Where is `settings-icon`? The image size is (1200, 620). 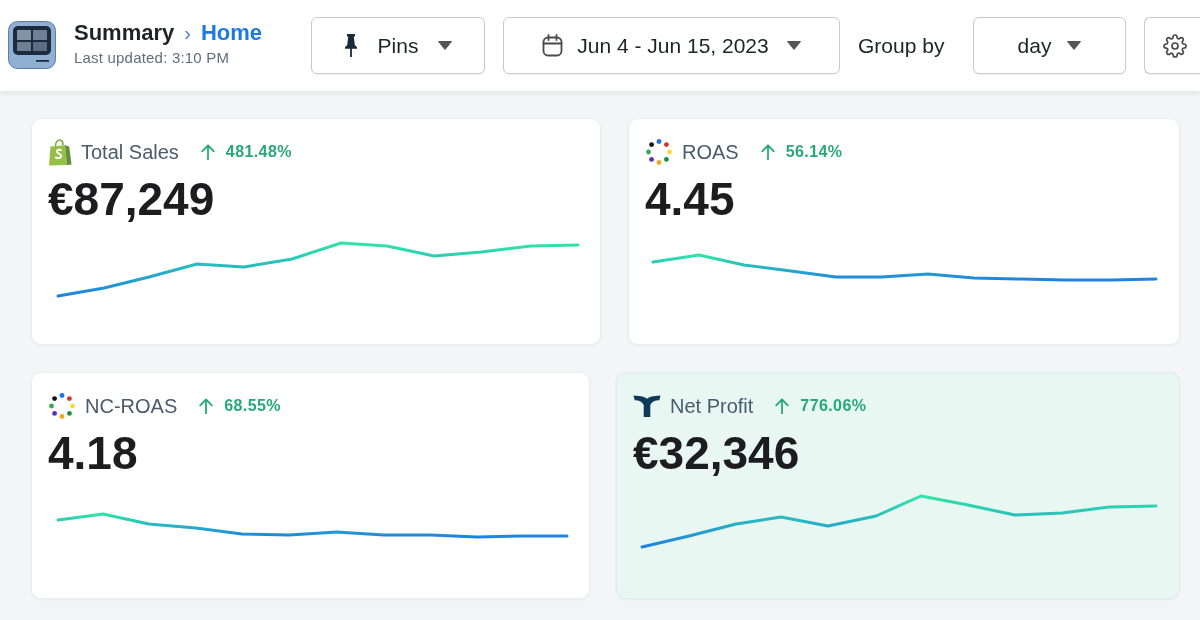
settings-icon is located at coordinates (1175, 45).